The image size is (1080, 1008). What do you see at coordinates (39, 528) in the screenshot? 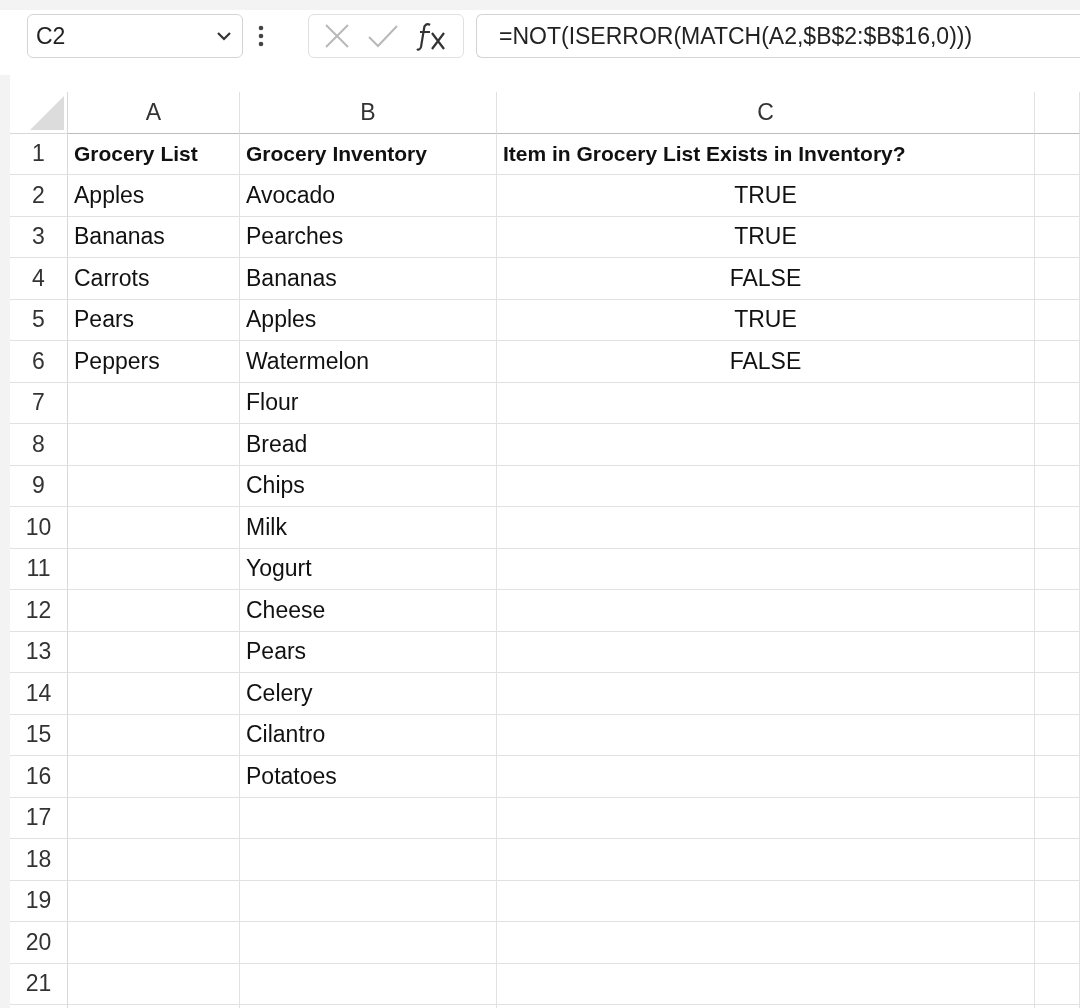
I see `row-header: 10` at bounding box center [39, 528].